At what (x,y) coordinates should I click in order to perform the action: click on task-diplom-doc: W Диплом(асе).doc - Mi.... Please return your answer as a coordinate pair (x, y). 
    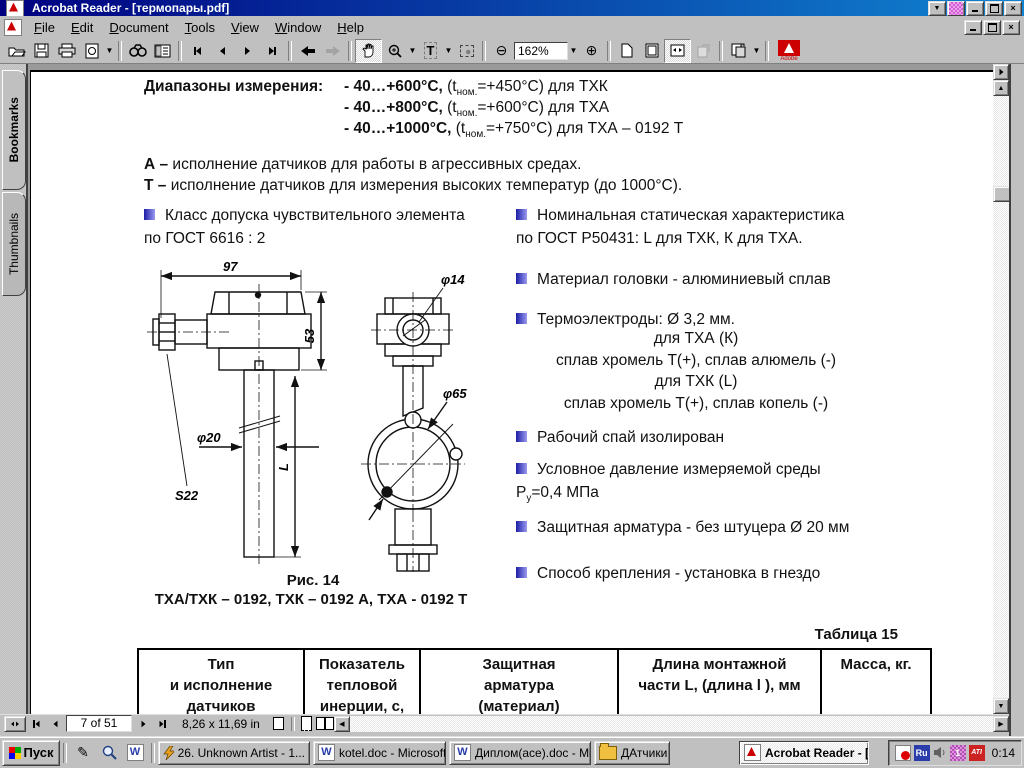
    Looking at the image, I should click on (520, 752).